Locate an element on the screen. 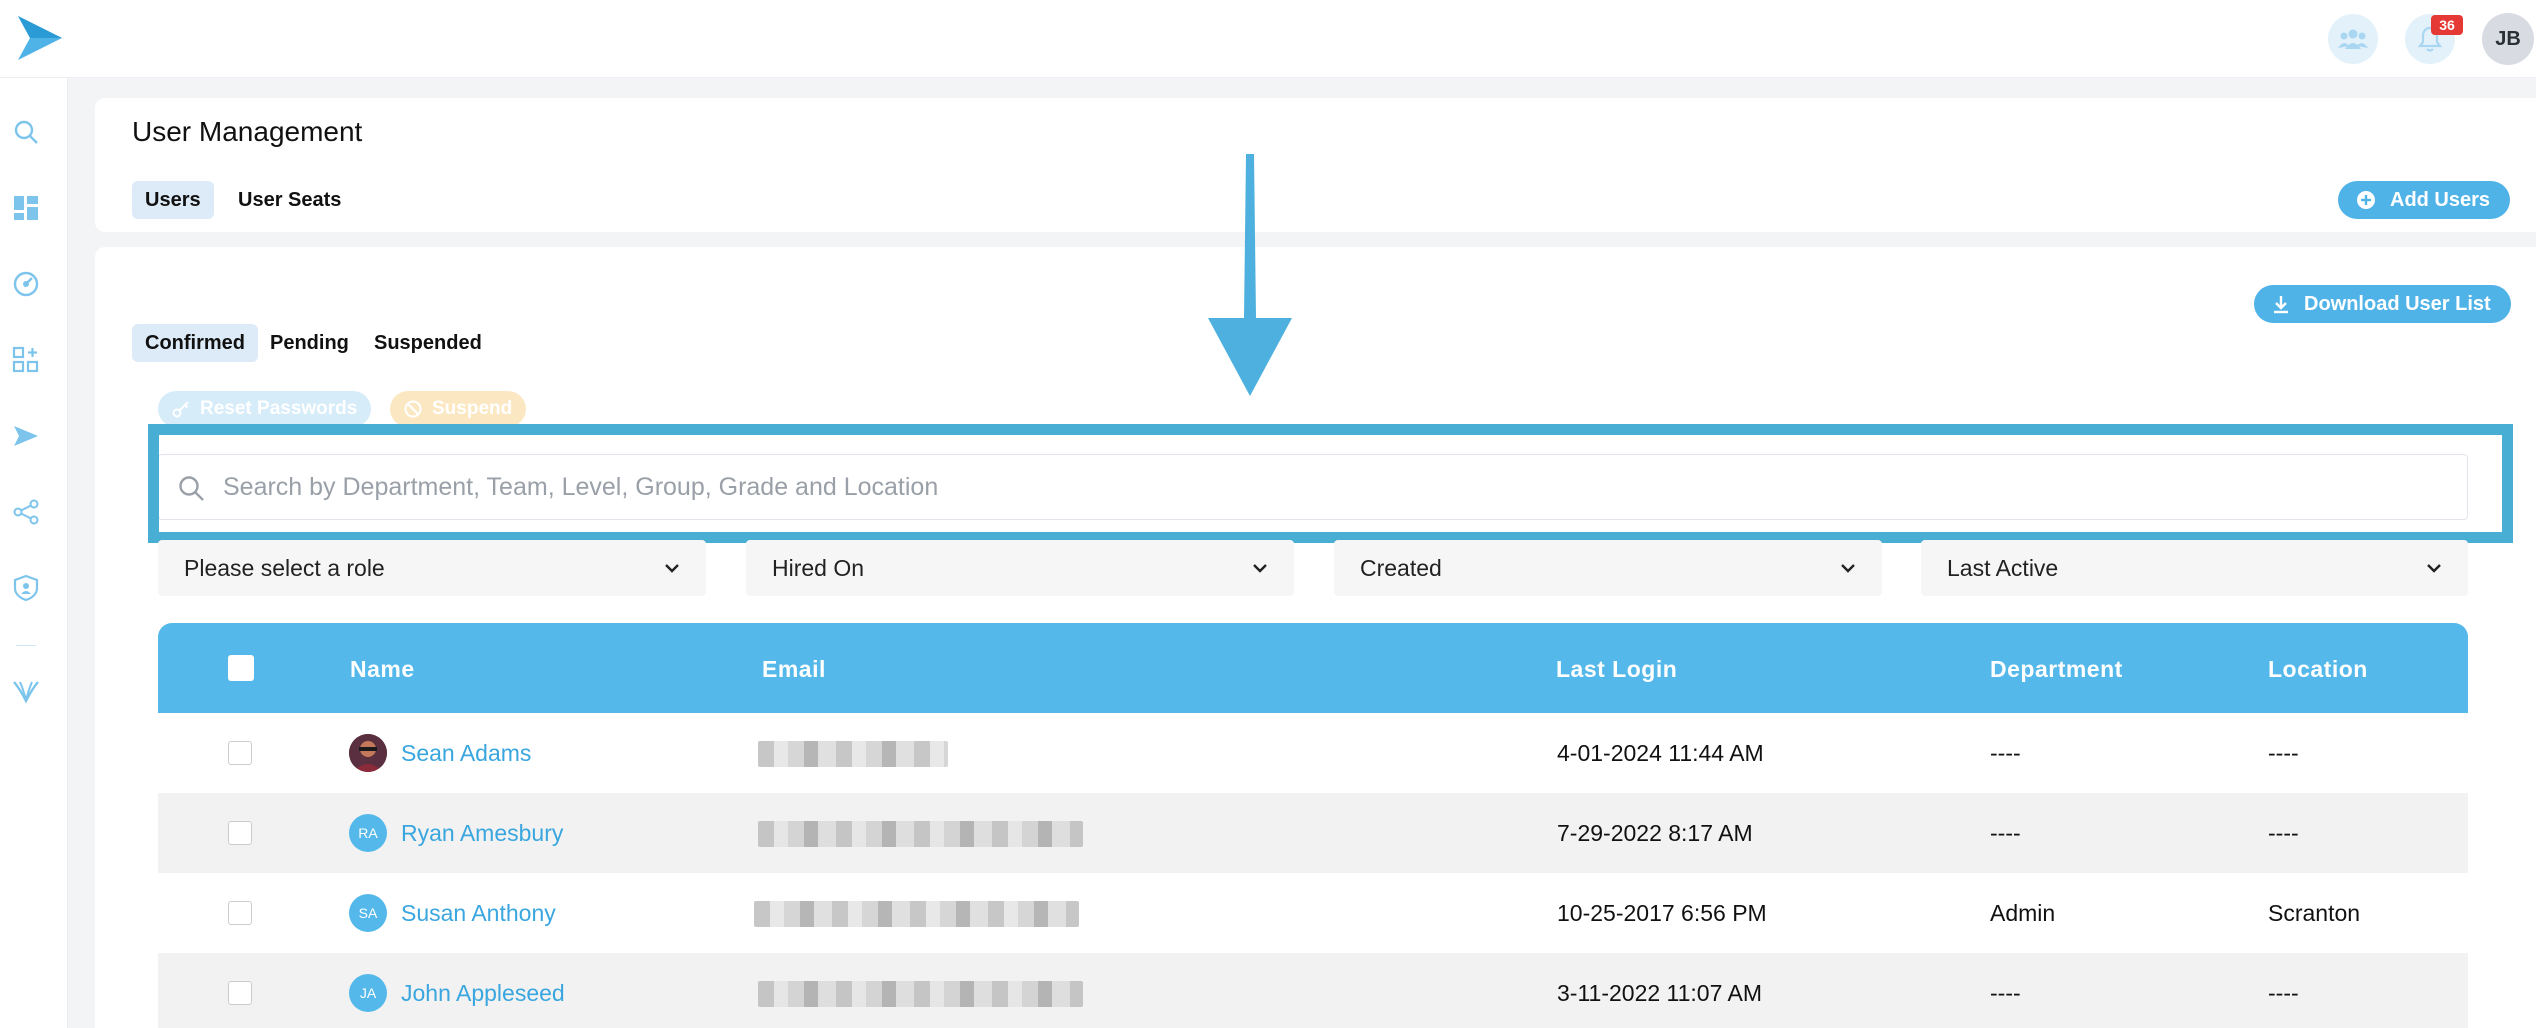  sidebar is located at coordinates (34, 553).